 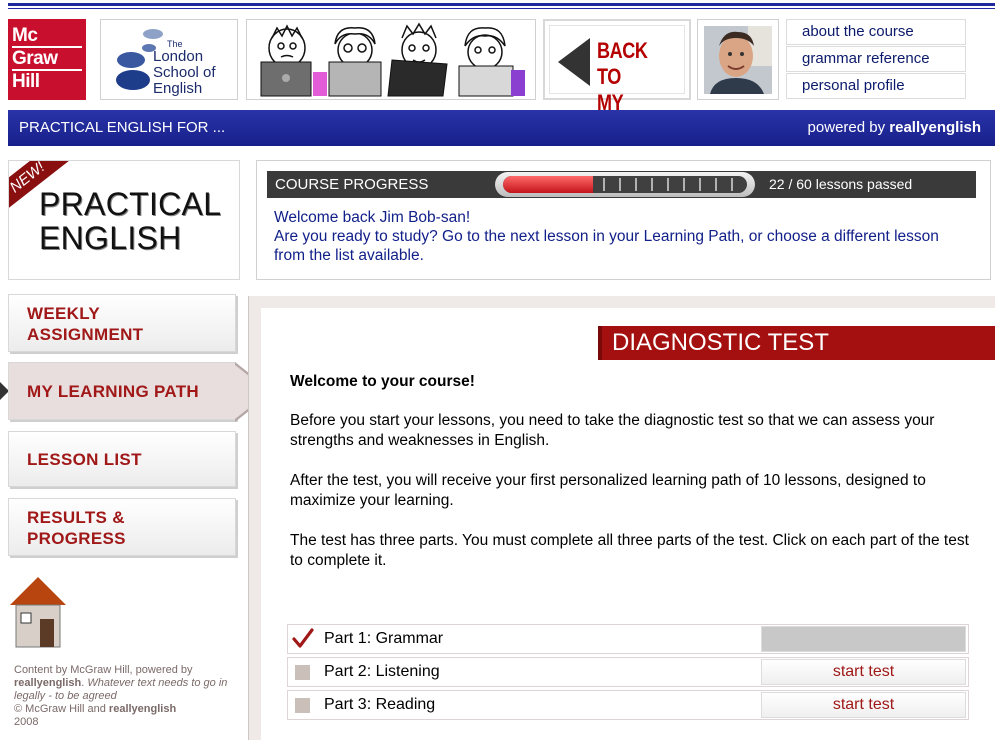 I want to click on course-logo-title: PRACTICAL ENGLISH, so click(x=130, y=221).